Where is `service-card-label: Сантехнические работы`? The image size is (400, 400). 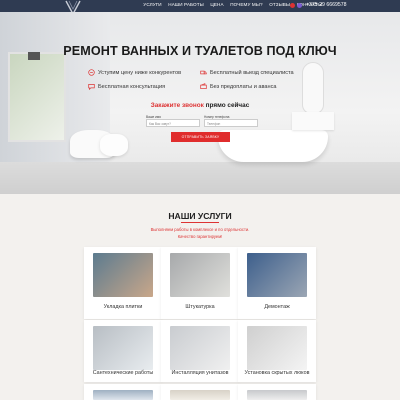 service-card-label: Сантехнические работы is located at coordinates (123, 373).